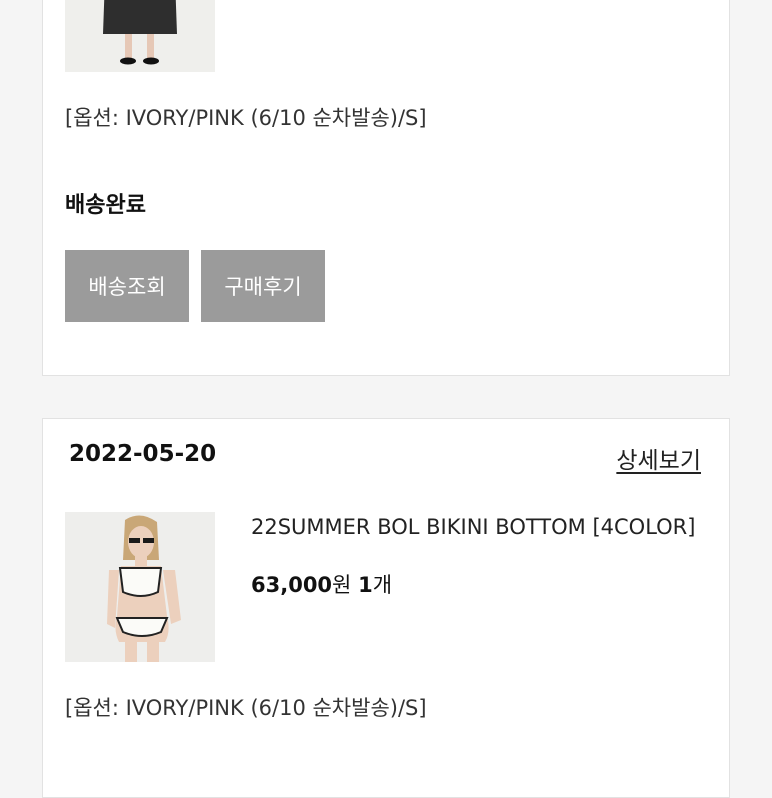 The width and height of the screenshot is (772, 798). I want to click on quantity-unit: 개, so click(382, 585).